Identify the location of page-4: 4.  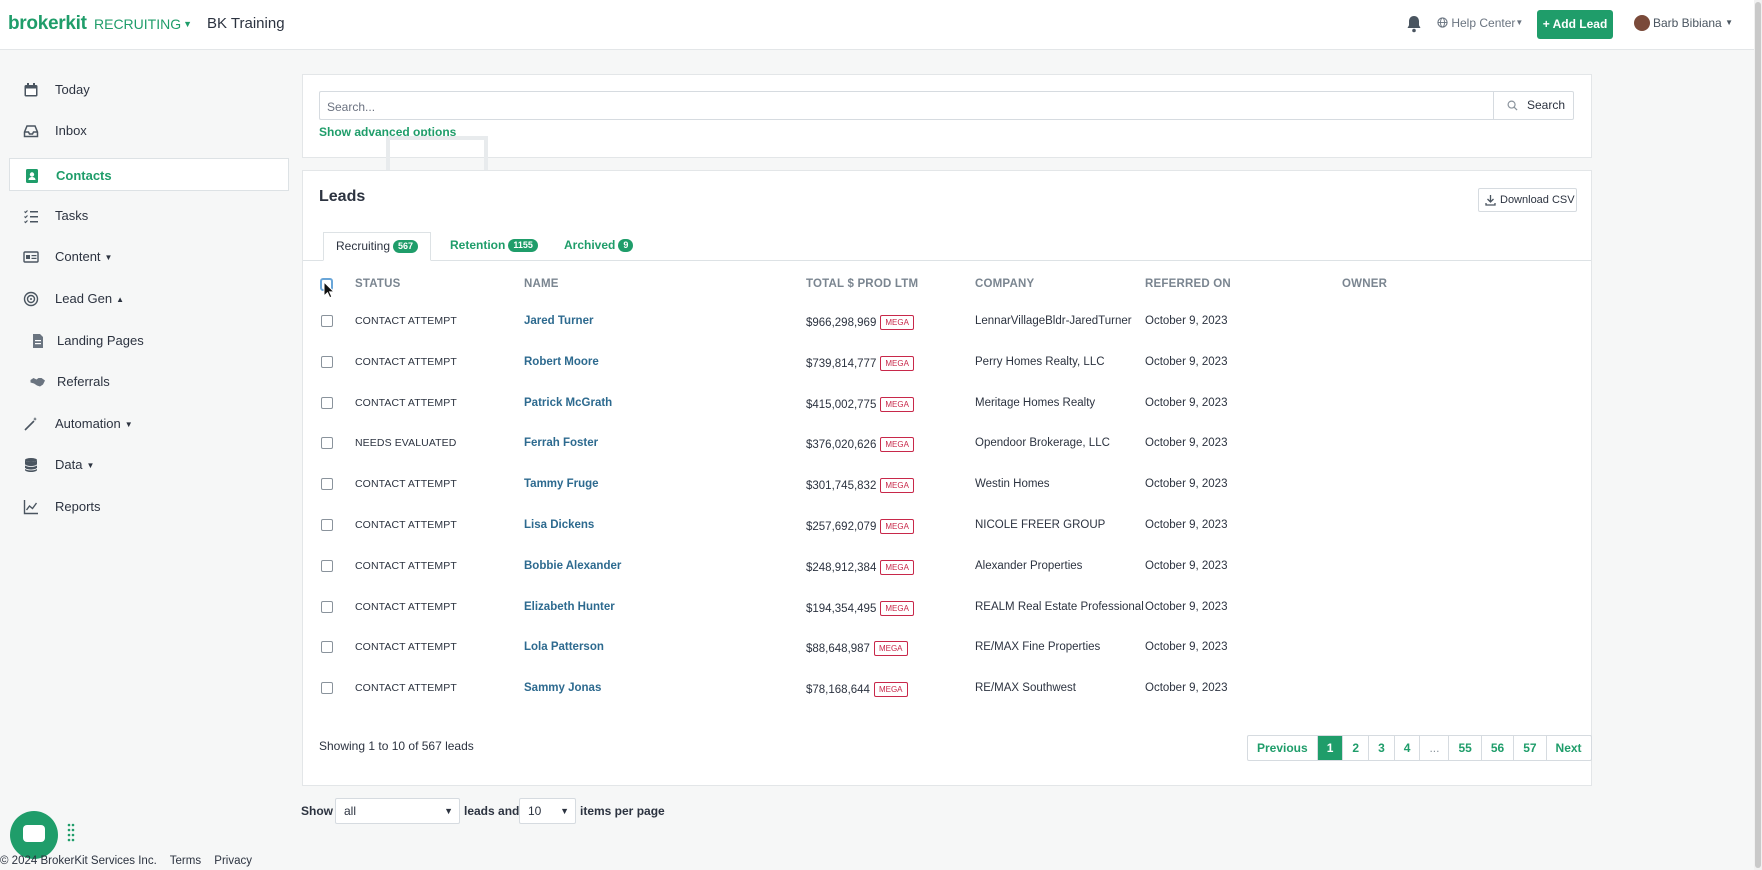
(1406, 748).